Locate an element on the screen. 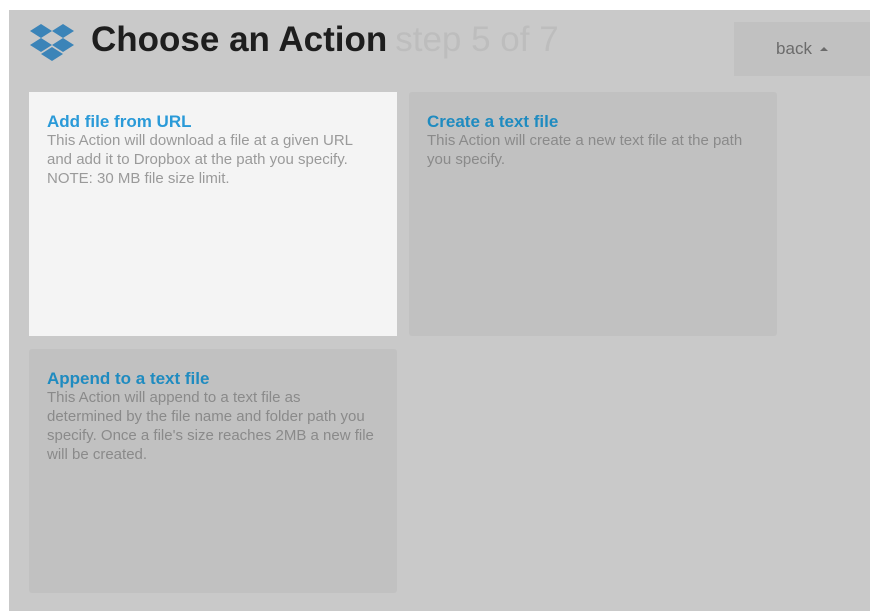 The height and width of the screenshot is (611, 870). step-indicator: step 5 of 7 is located at coordinates (477, 39).